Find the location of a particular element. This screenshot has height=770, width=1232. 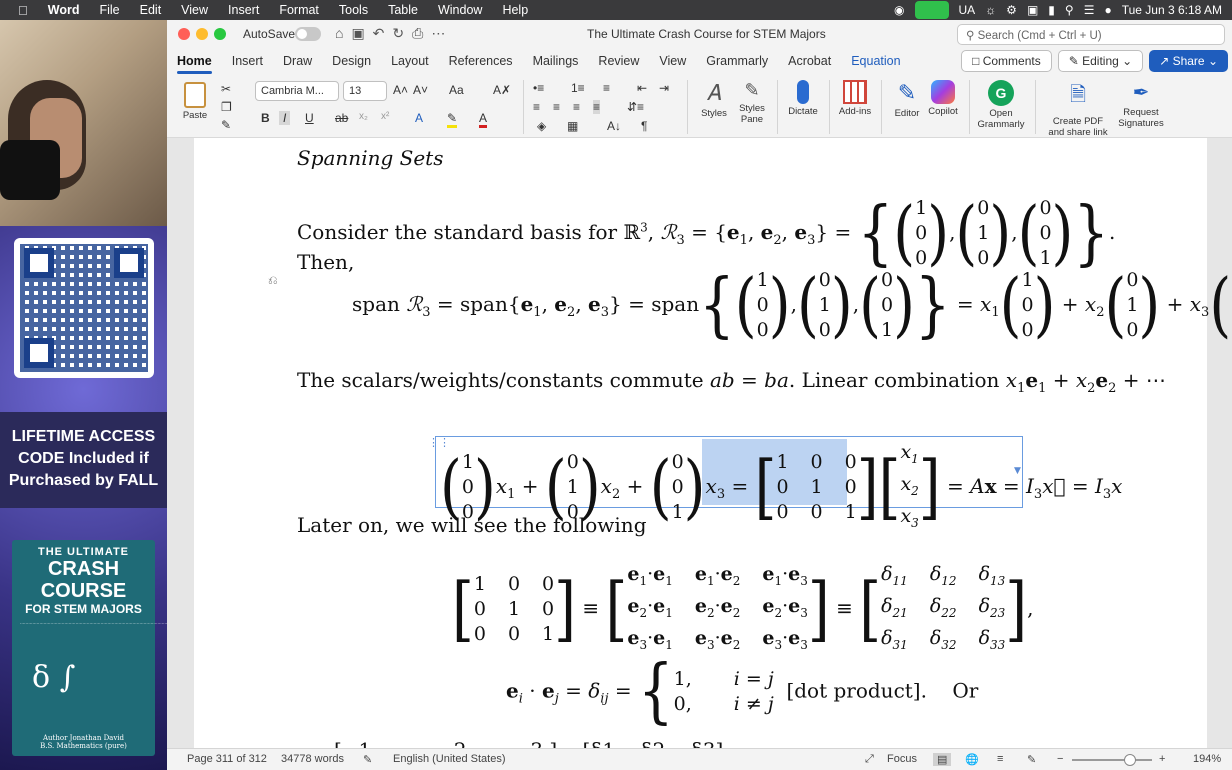

tab-draw: Draw is located at coordinates (297, 61).